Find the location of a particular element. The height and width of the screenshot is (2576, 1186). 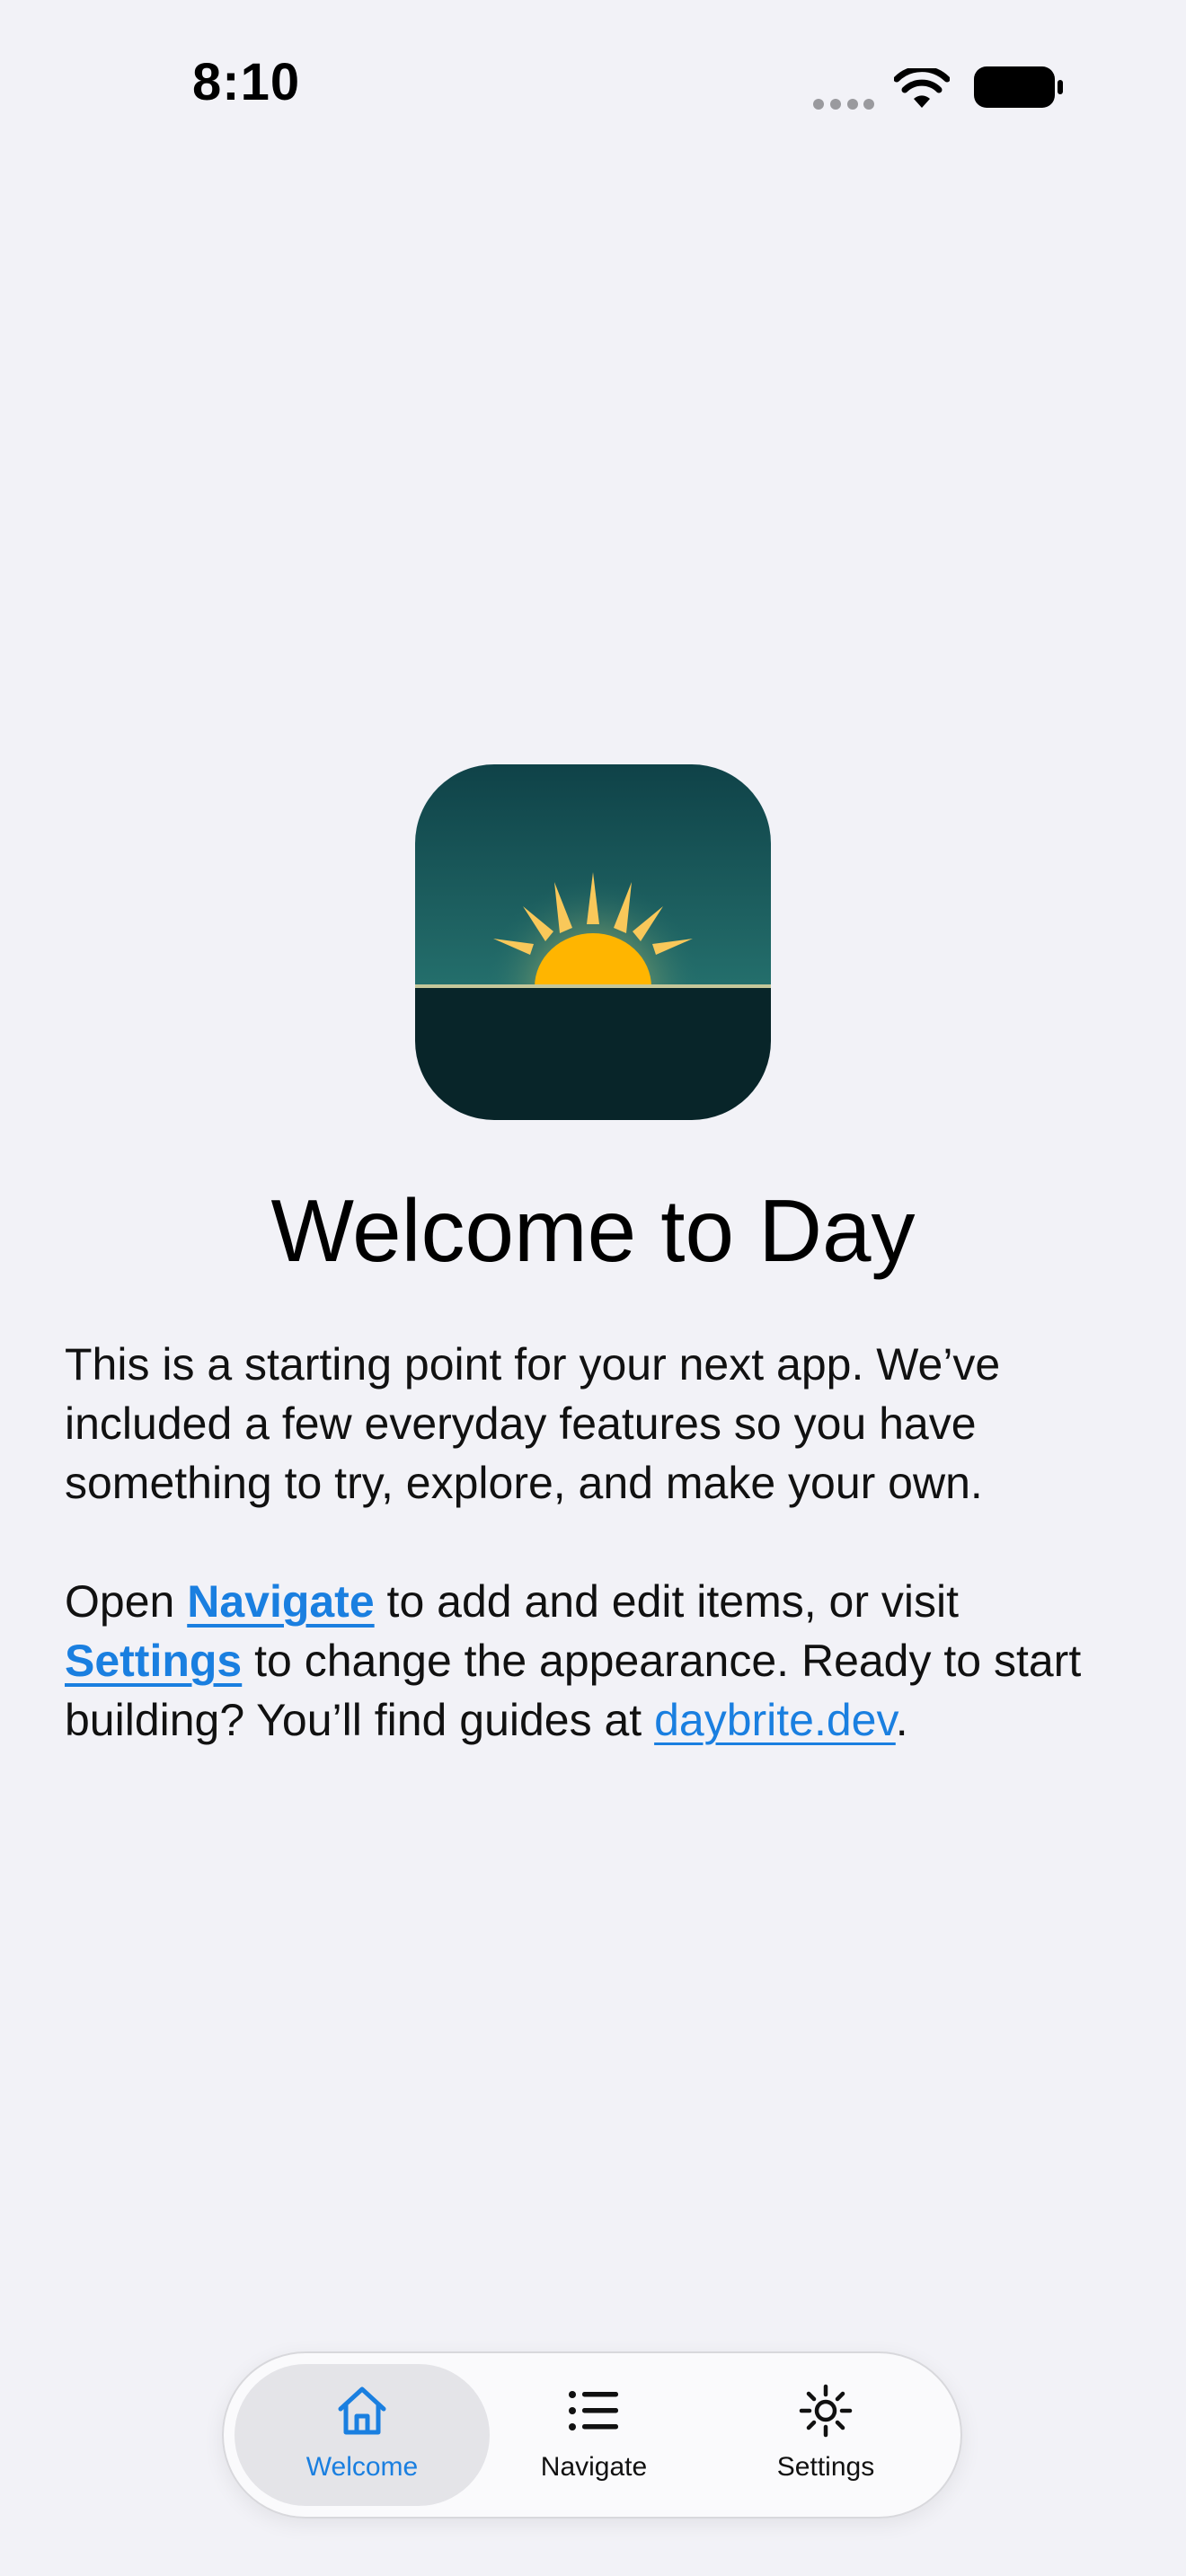

tab-welcome: Welcome is located at coordinates (362, 2435).